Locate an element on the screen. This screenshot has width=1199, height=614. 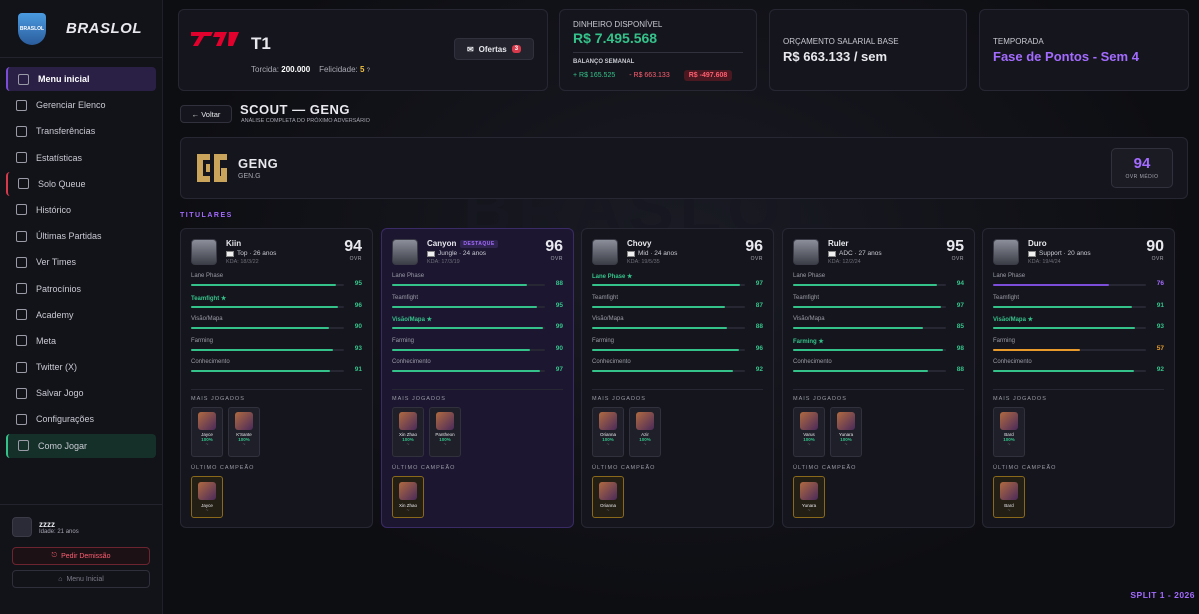
offers-button: ✉ Ofertas 3 is located at coordinates (494, 49).